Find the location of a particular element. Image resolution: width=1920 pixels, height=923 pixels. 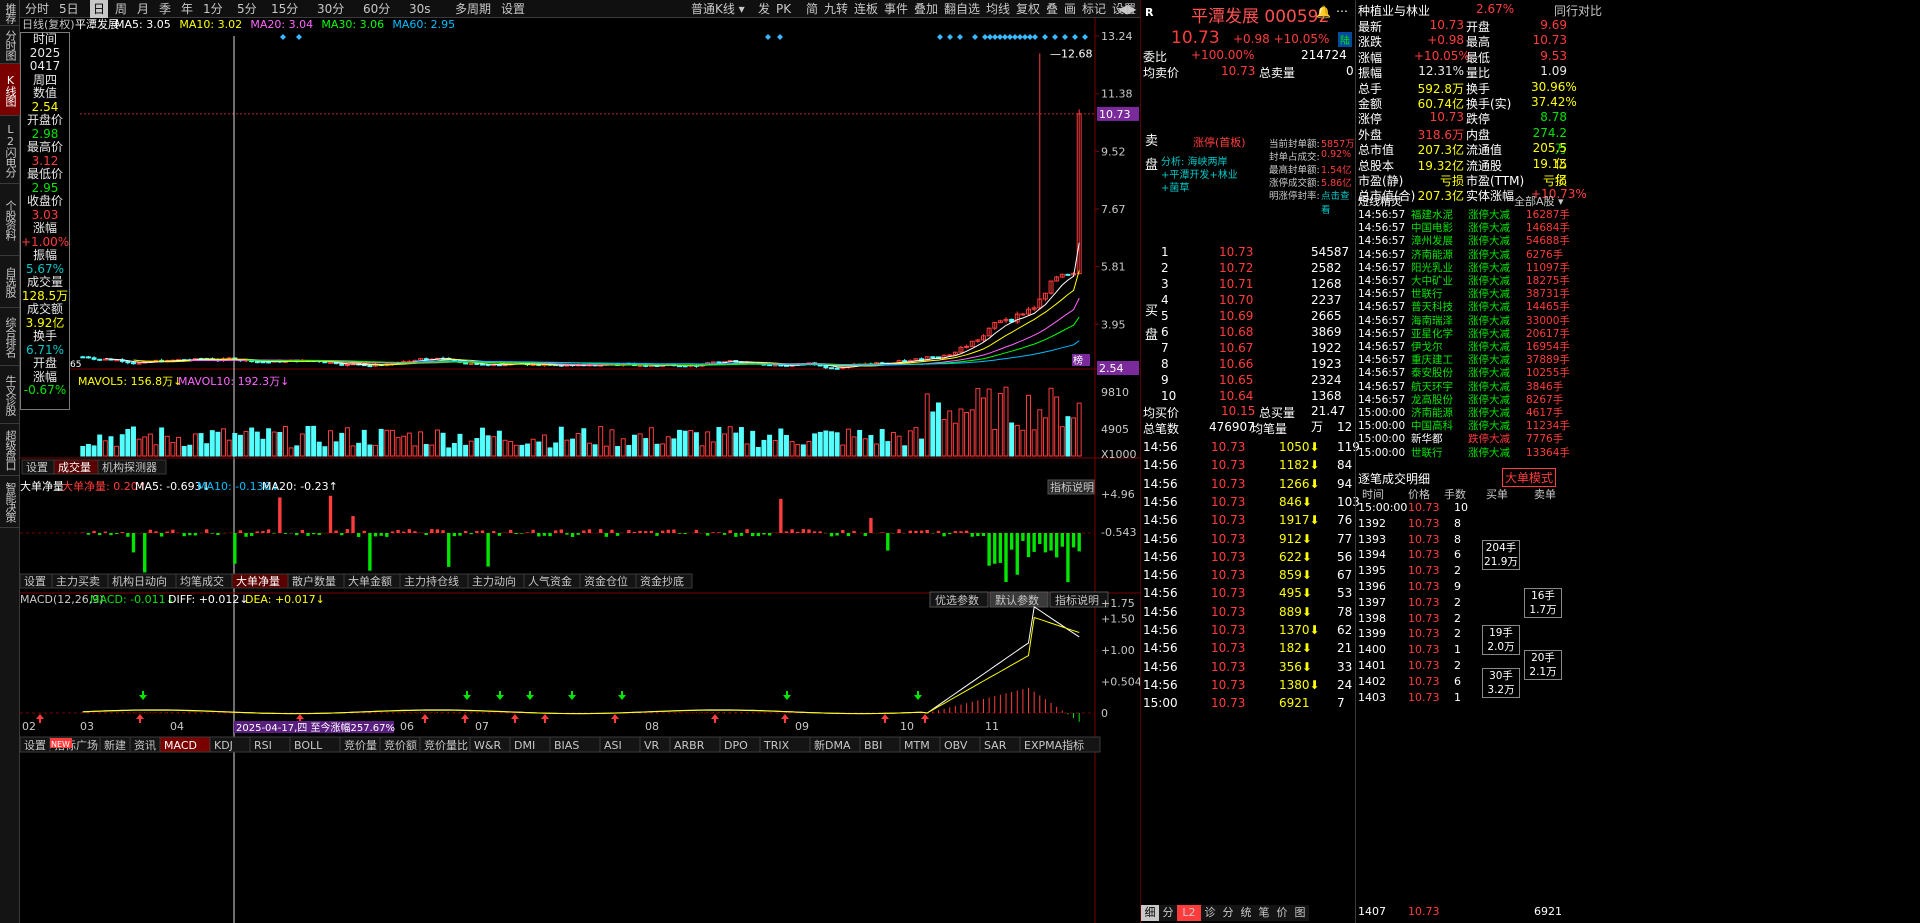

bottom-tab-3: 资讯 is located at coordinates (145, 745).